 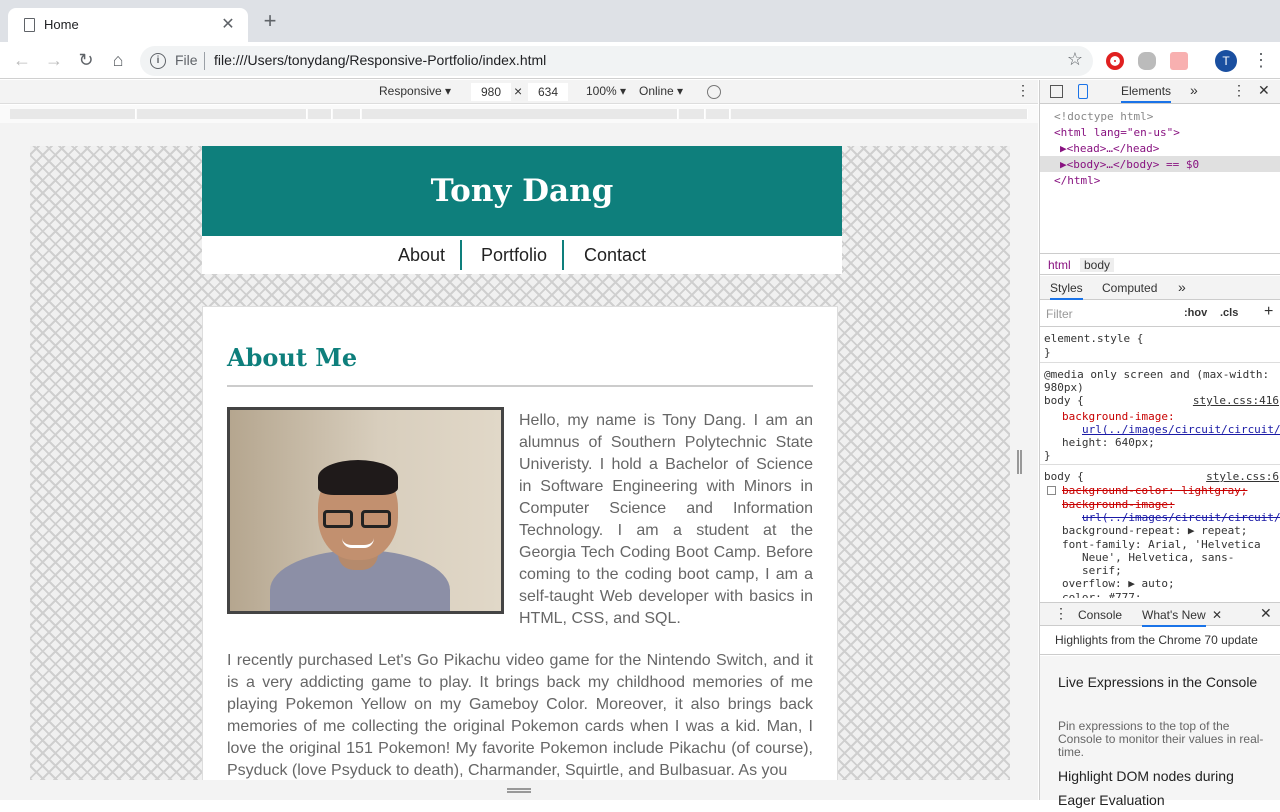 What do you see at coordinates (1083, 91) in the screenshot?
I see `device-toggle-icon` at bounding box center [1083, 91].